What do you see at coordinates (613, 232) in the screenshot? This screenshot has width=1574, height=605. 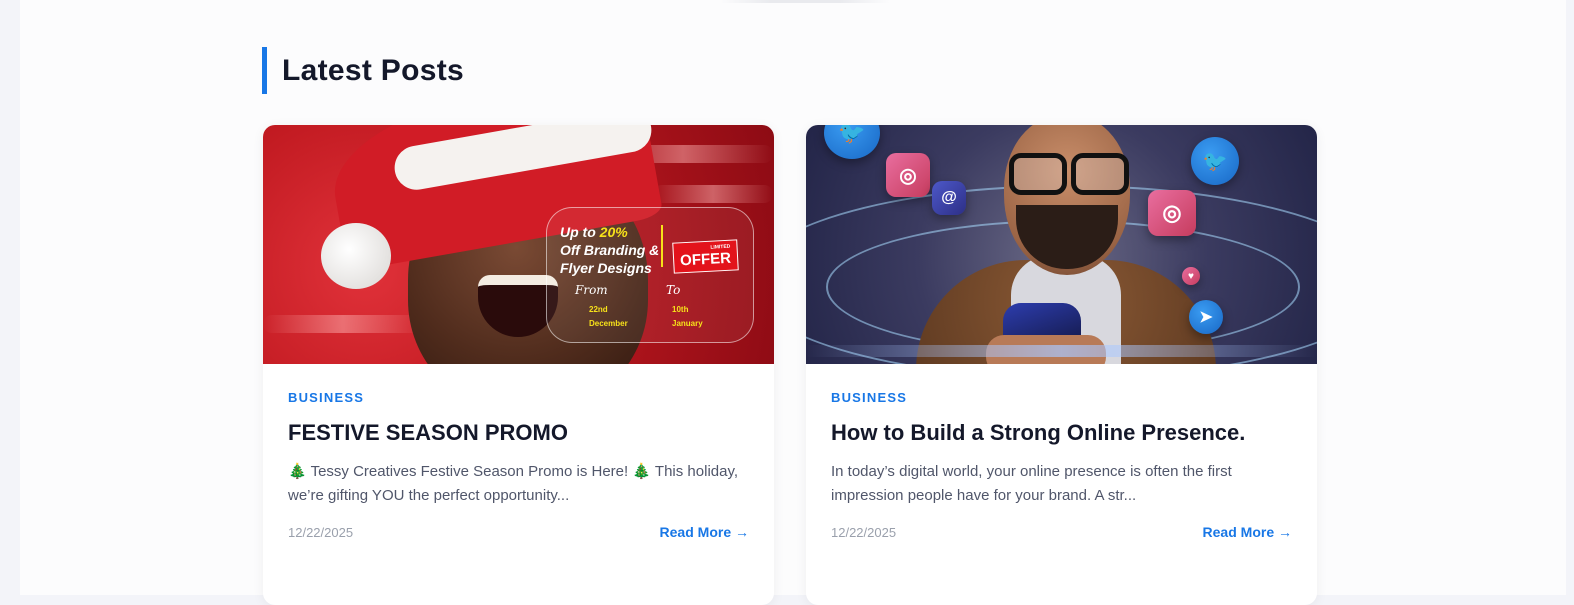 I see `offer-percentage: 20%` at bounding box center [613, 232].